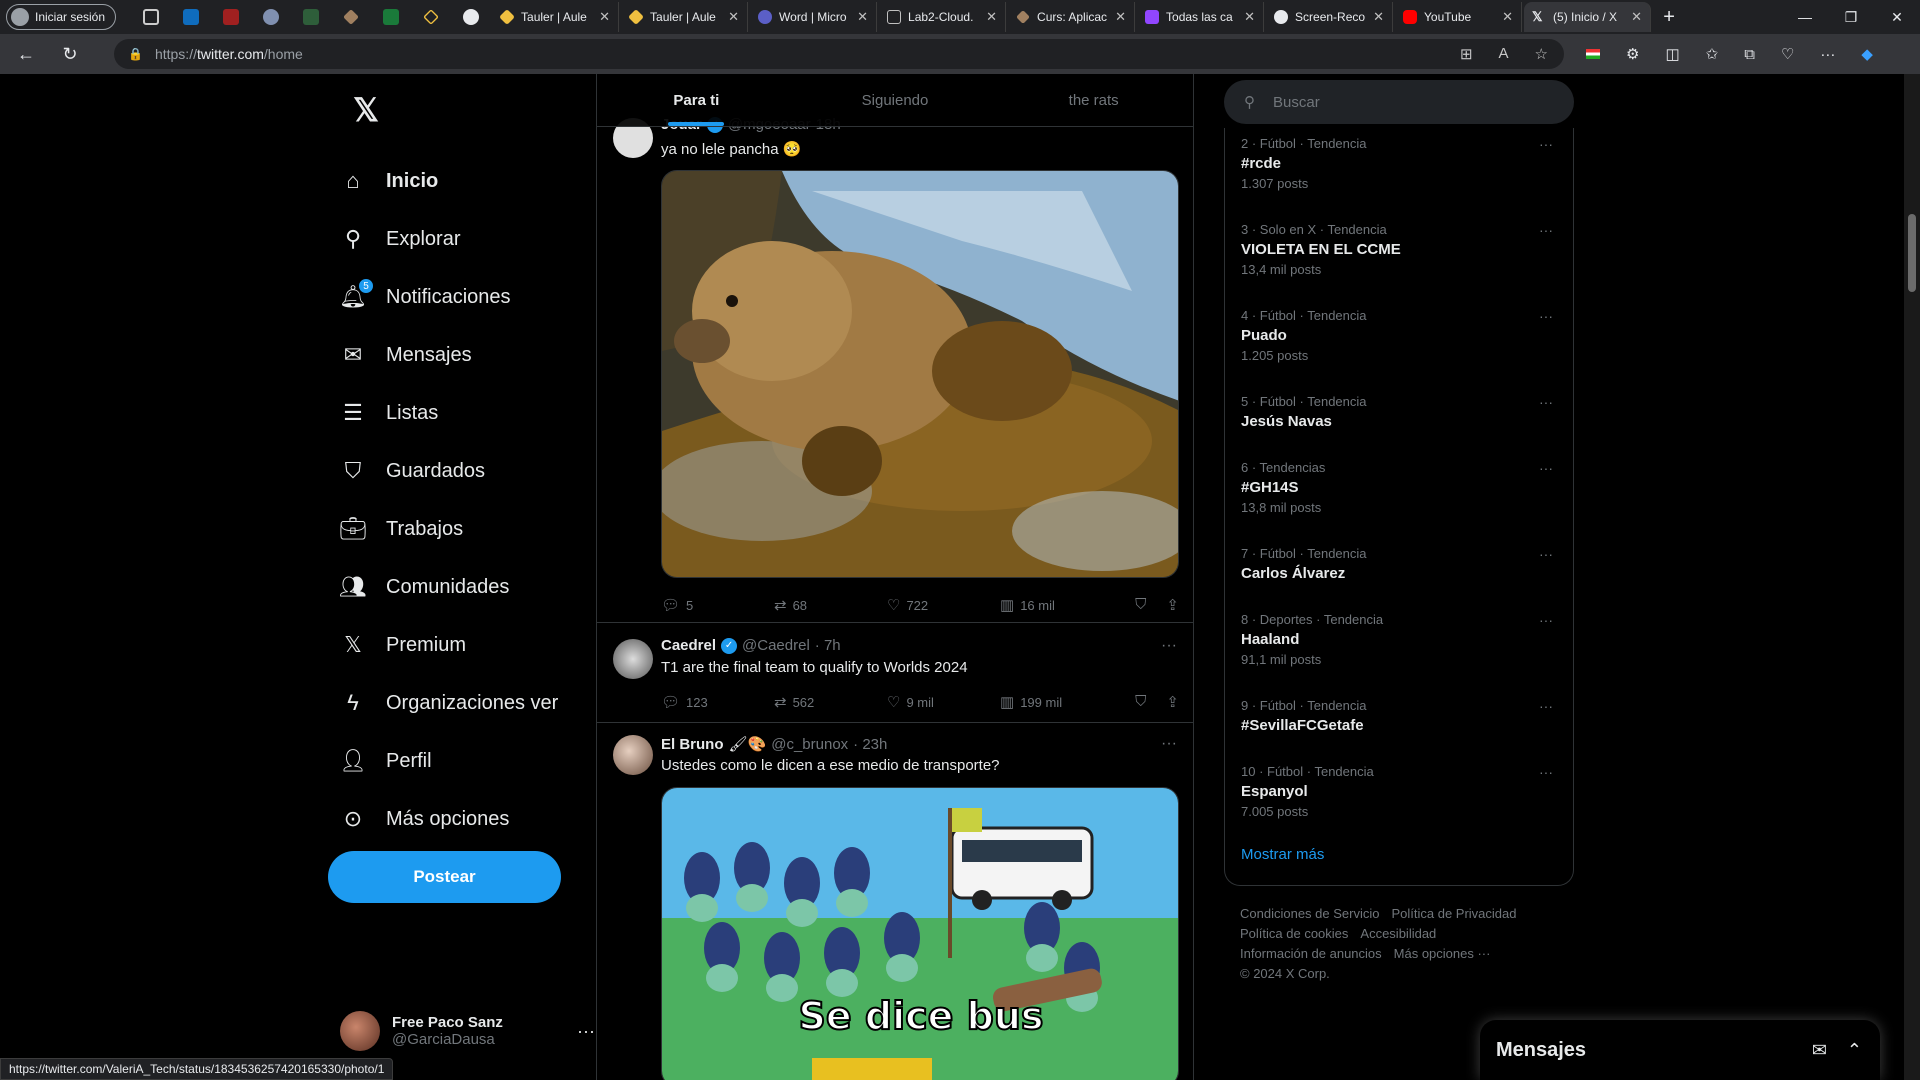 The image size is (1920, 1080). What do you see at coordinates (465, 355) in the screenshot?
I see `nav-item-messages: ✉ Mensajes` at bounding box center [465, 355].